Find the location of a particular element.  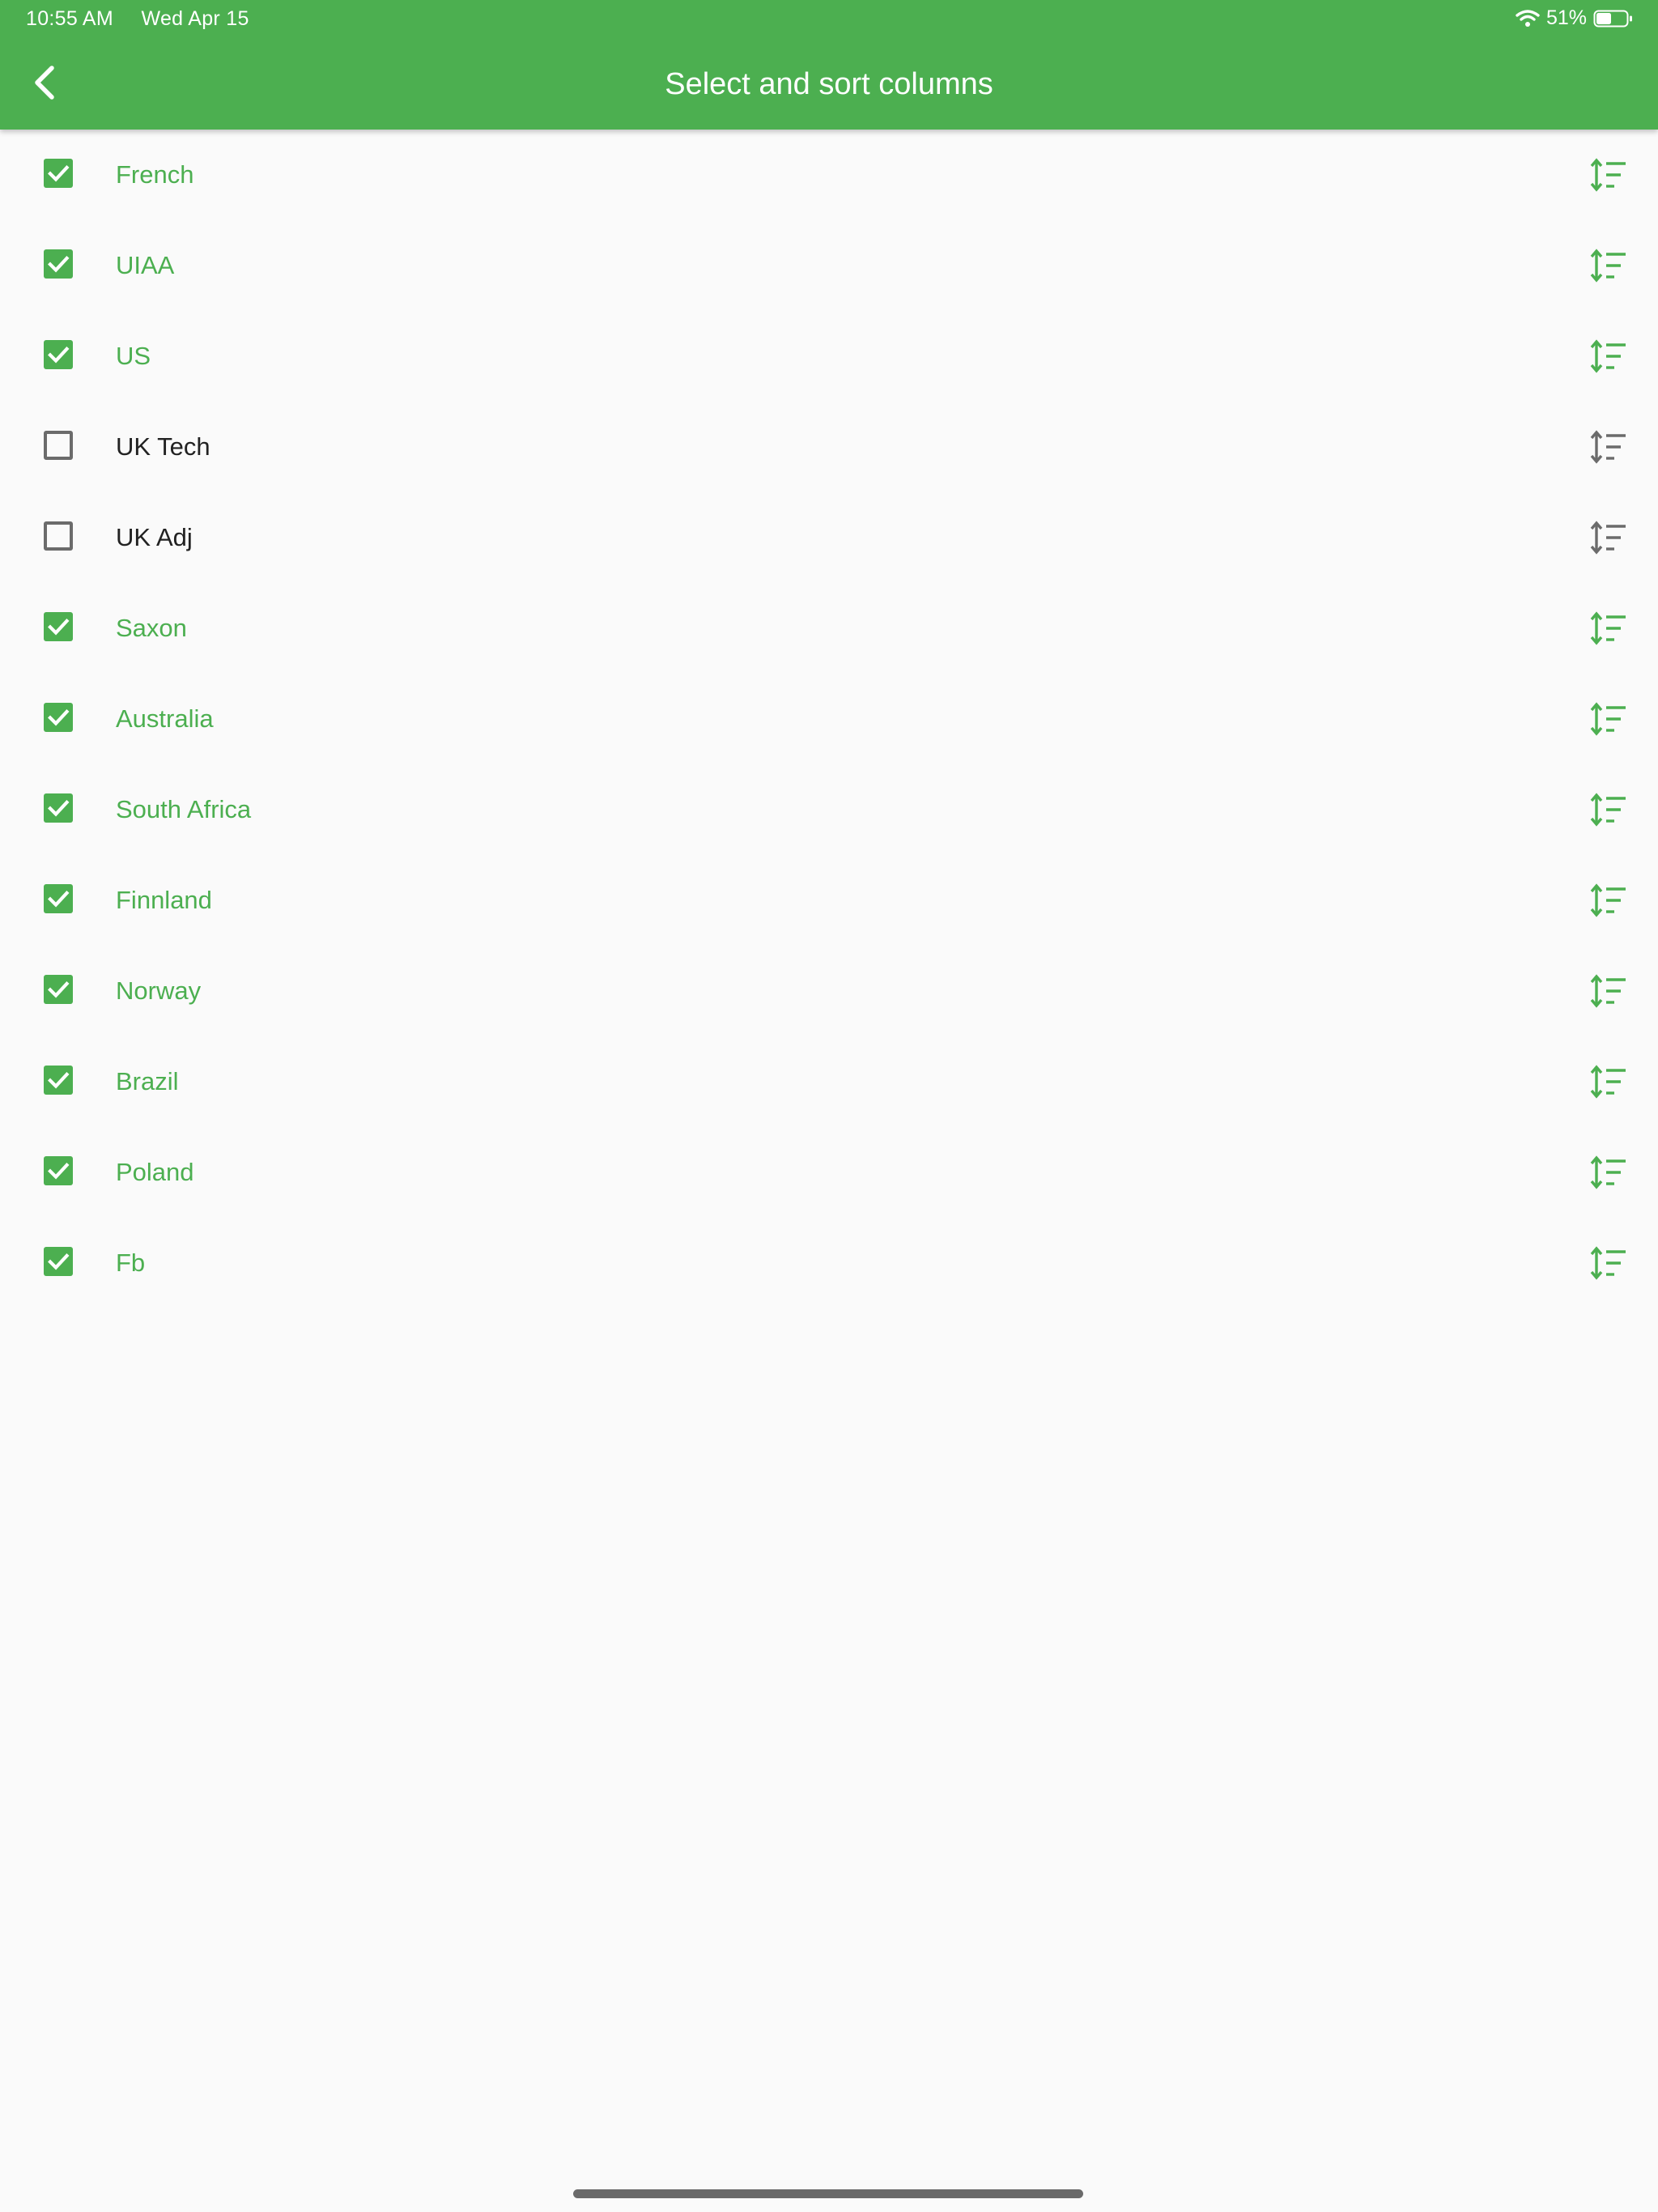

column-label: UK Tech is located at coordinates (163, 447).